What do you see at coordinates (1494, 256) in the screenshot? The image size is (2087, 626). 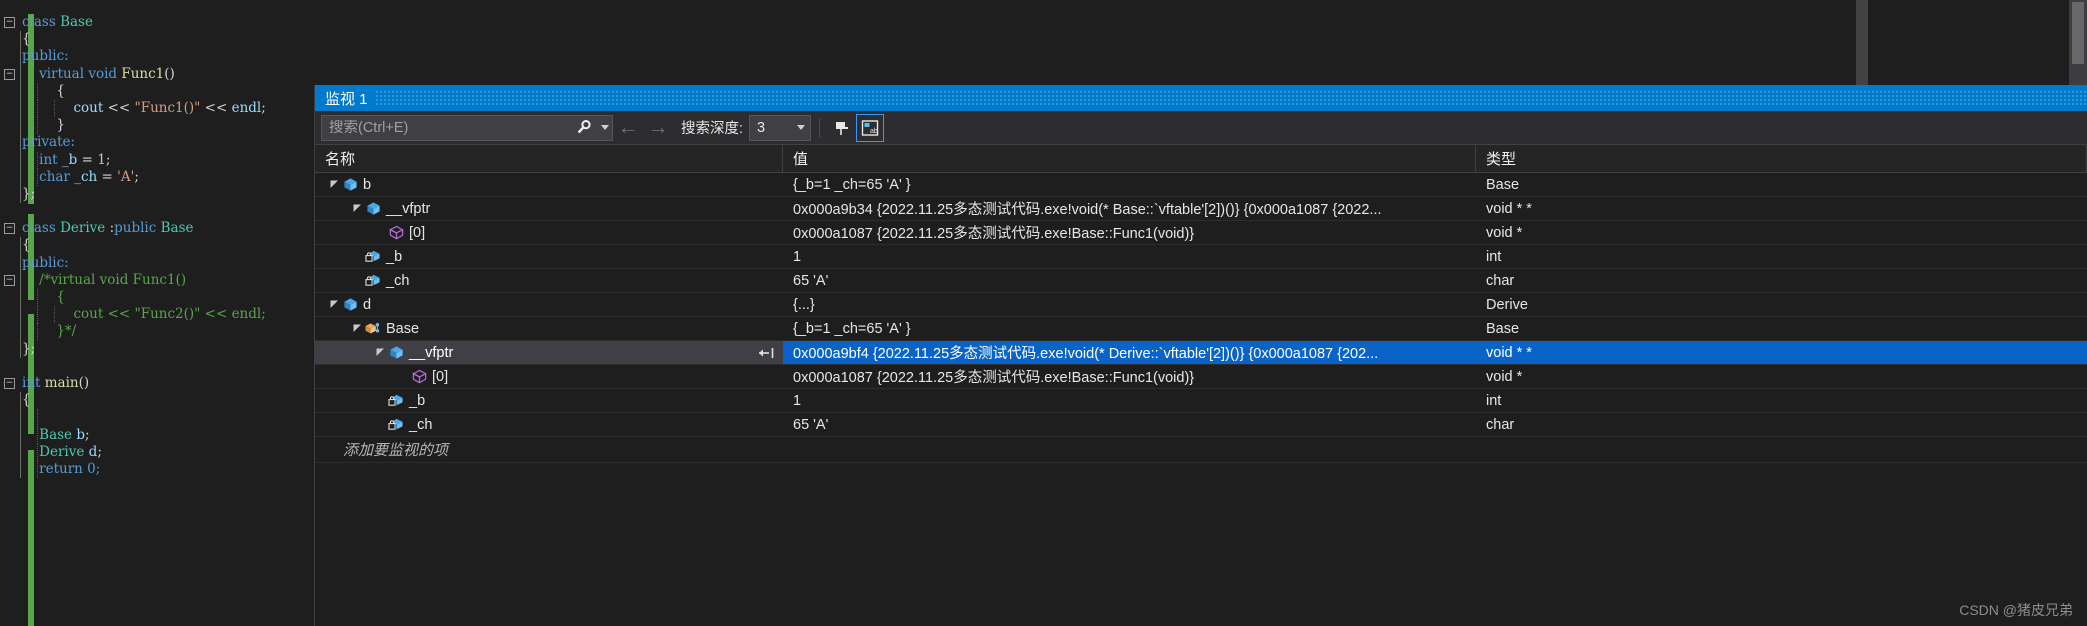 I see `watch-row-type-cell: int` at bounding box center [1494, 256].